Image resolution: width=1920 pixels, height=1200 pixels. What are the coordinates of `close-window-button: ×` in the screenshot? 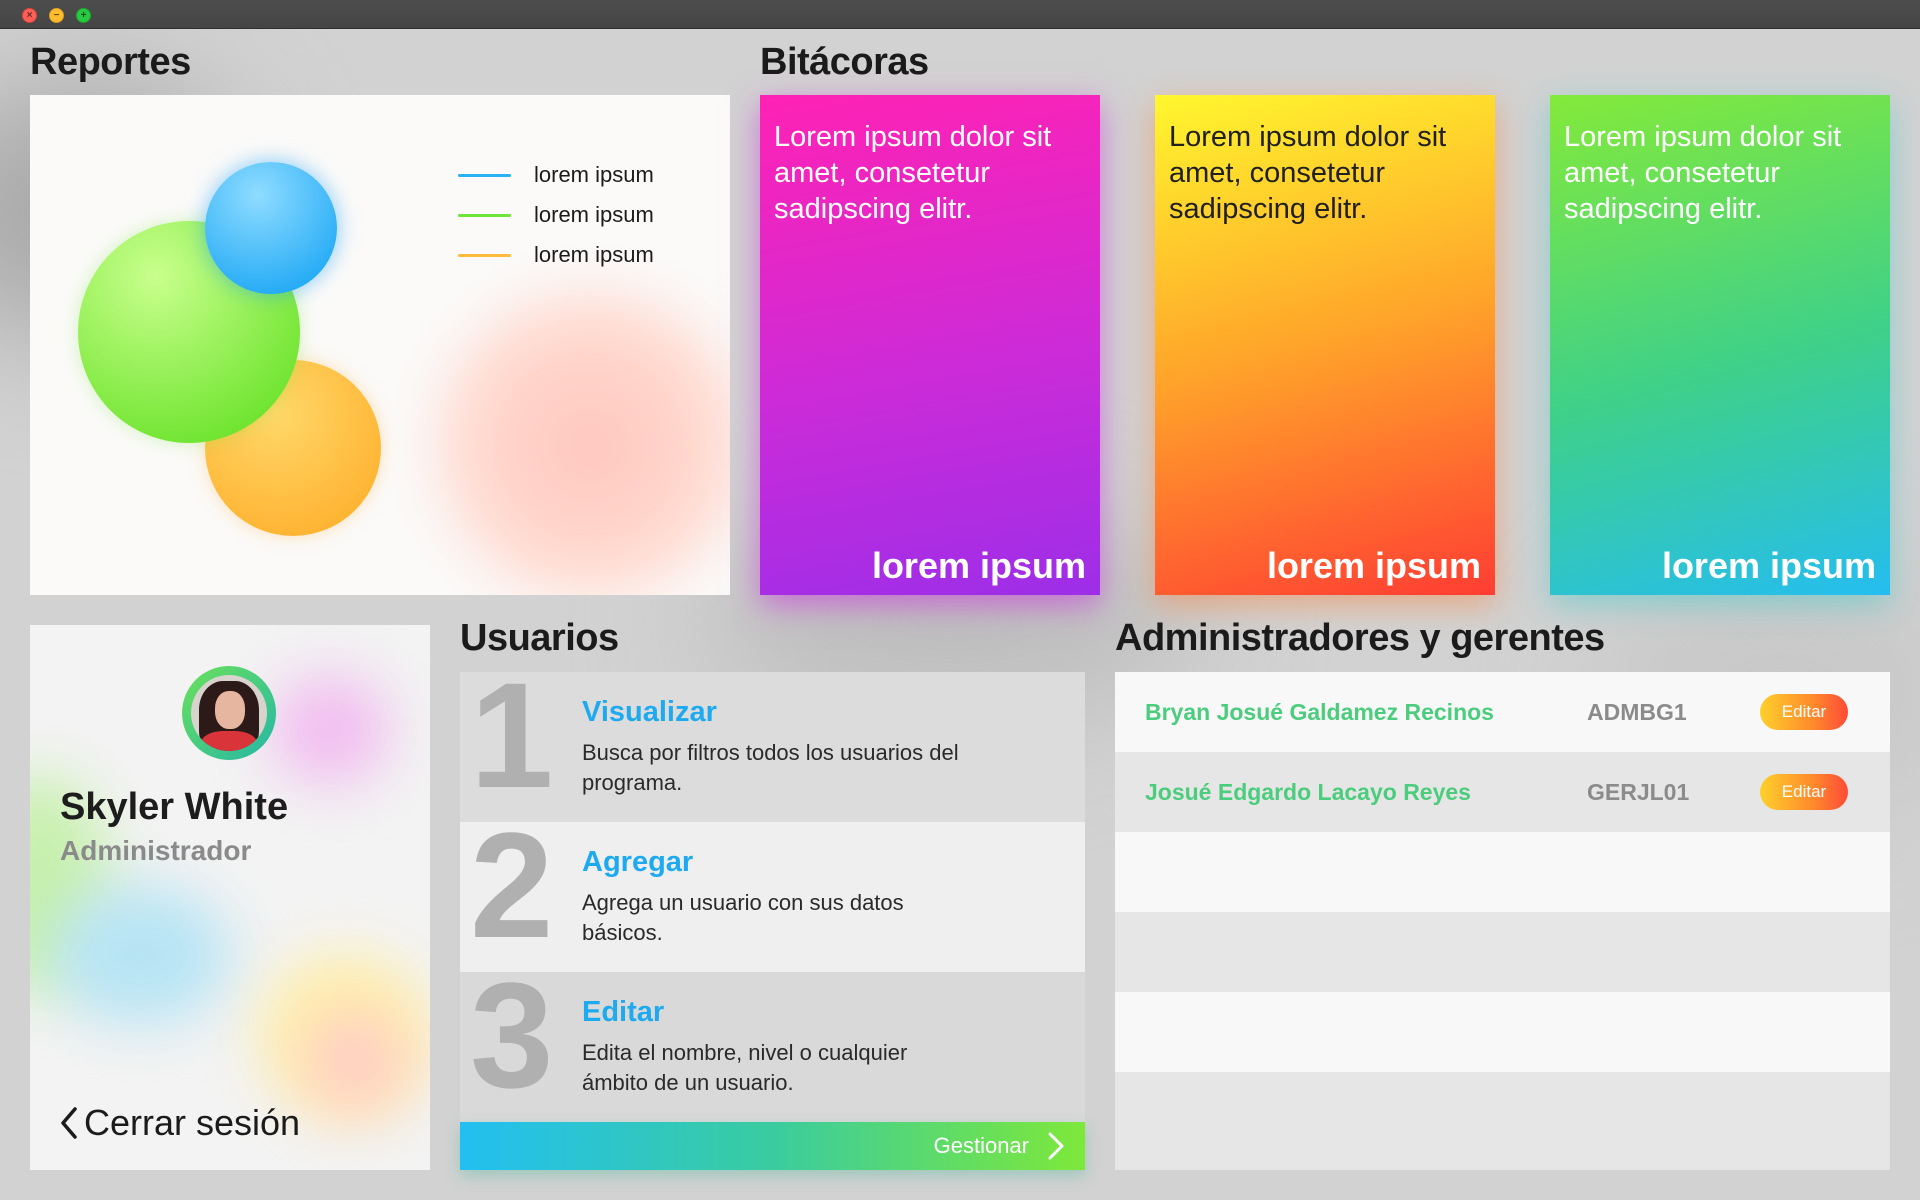 It's located at (29, 15).